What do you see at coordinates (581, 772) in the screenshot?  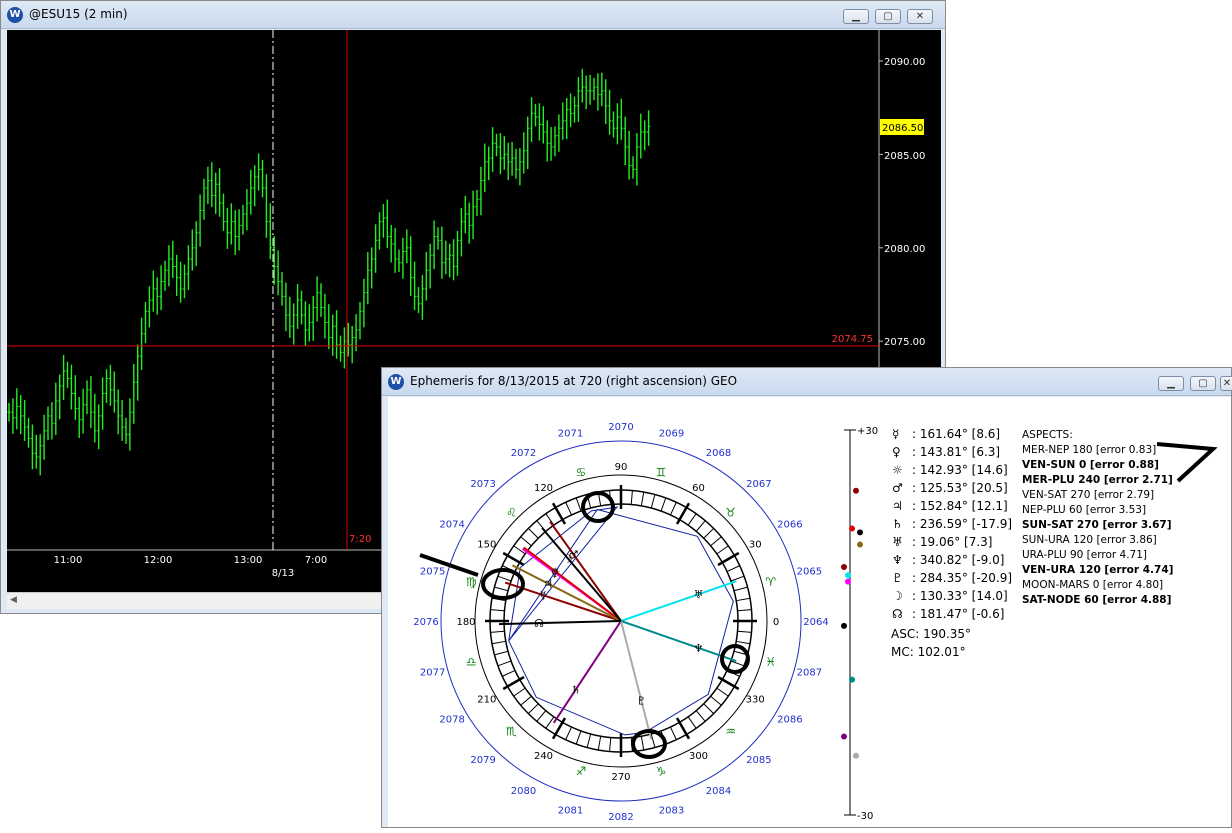 I see `zodiac-glyph: ♐` at bounding box center [581, 772].